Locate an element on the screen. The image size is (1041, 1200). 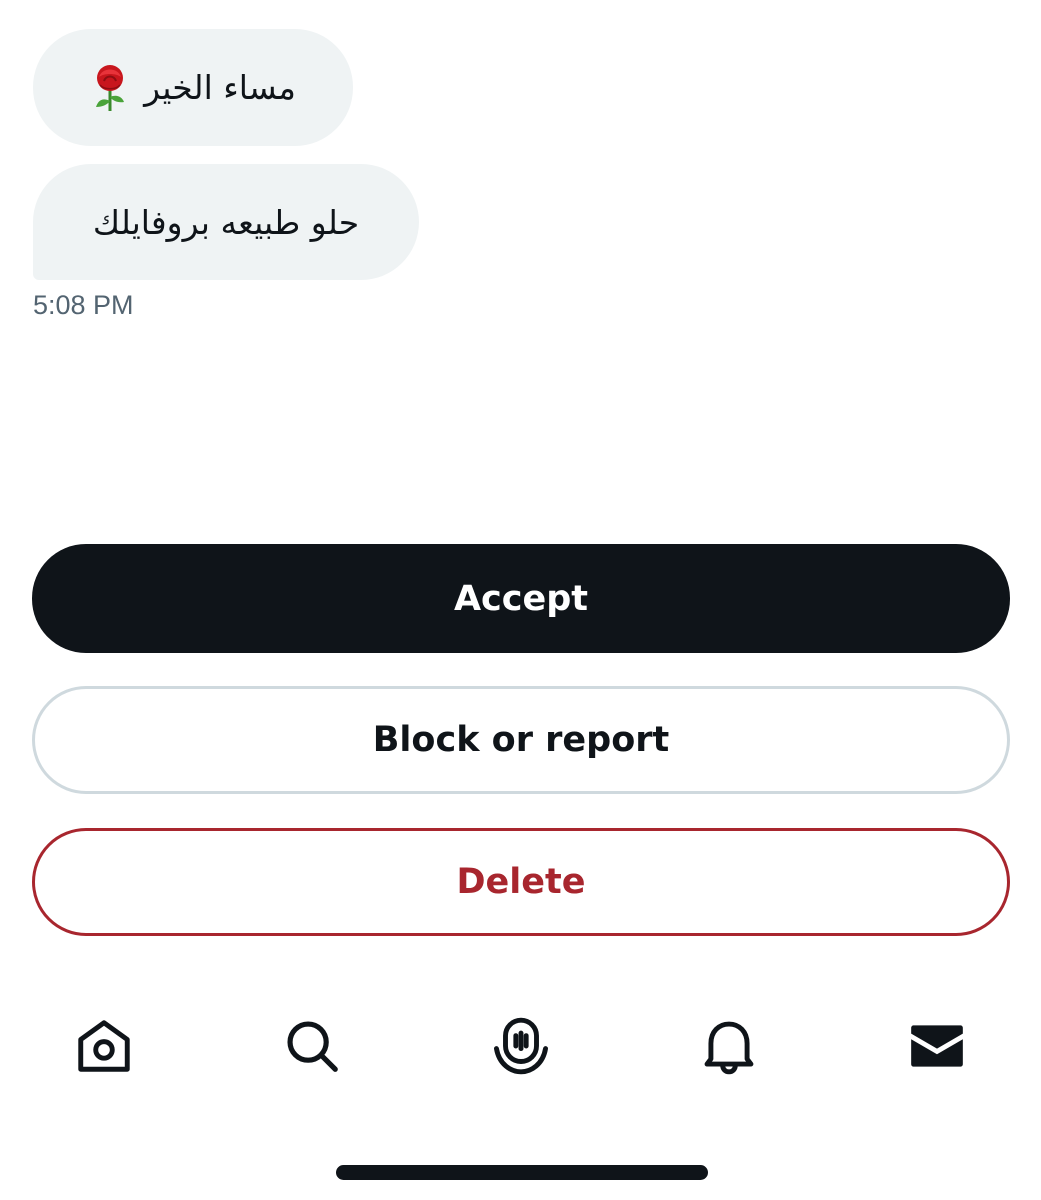
tab-home is located at coordinates (104, 1046).